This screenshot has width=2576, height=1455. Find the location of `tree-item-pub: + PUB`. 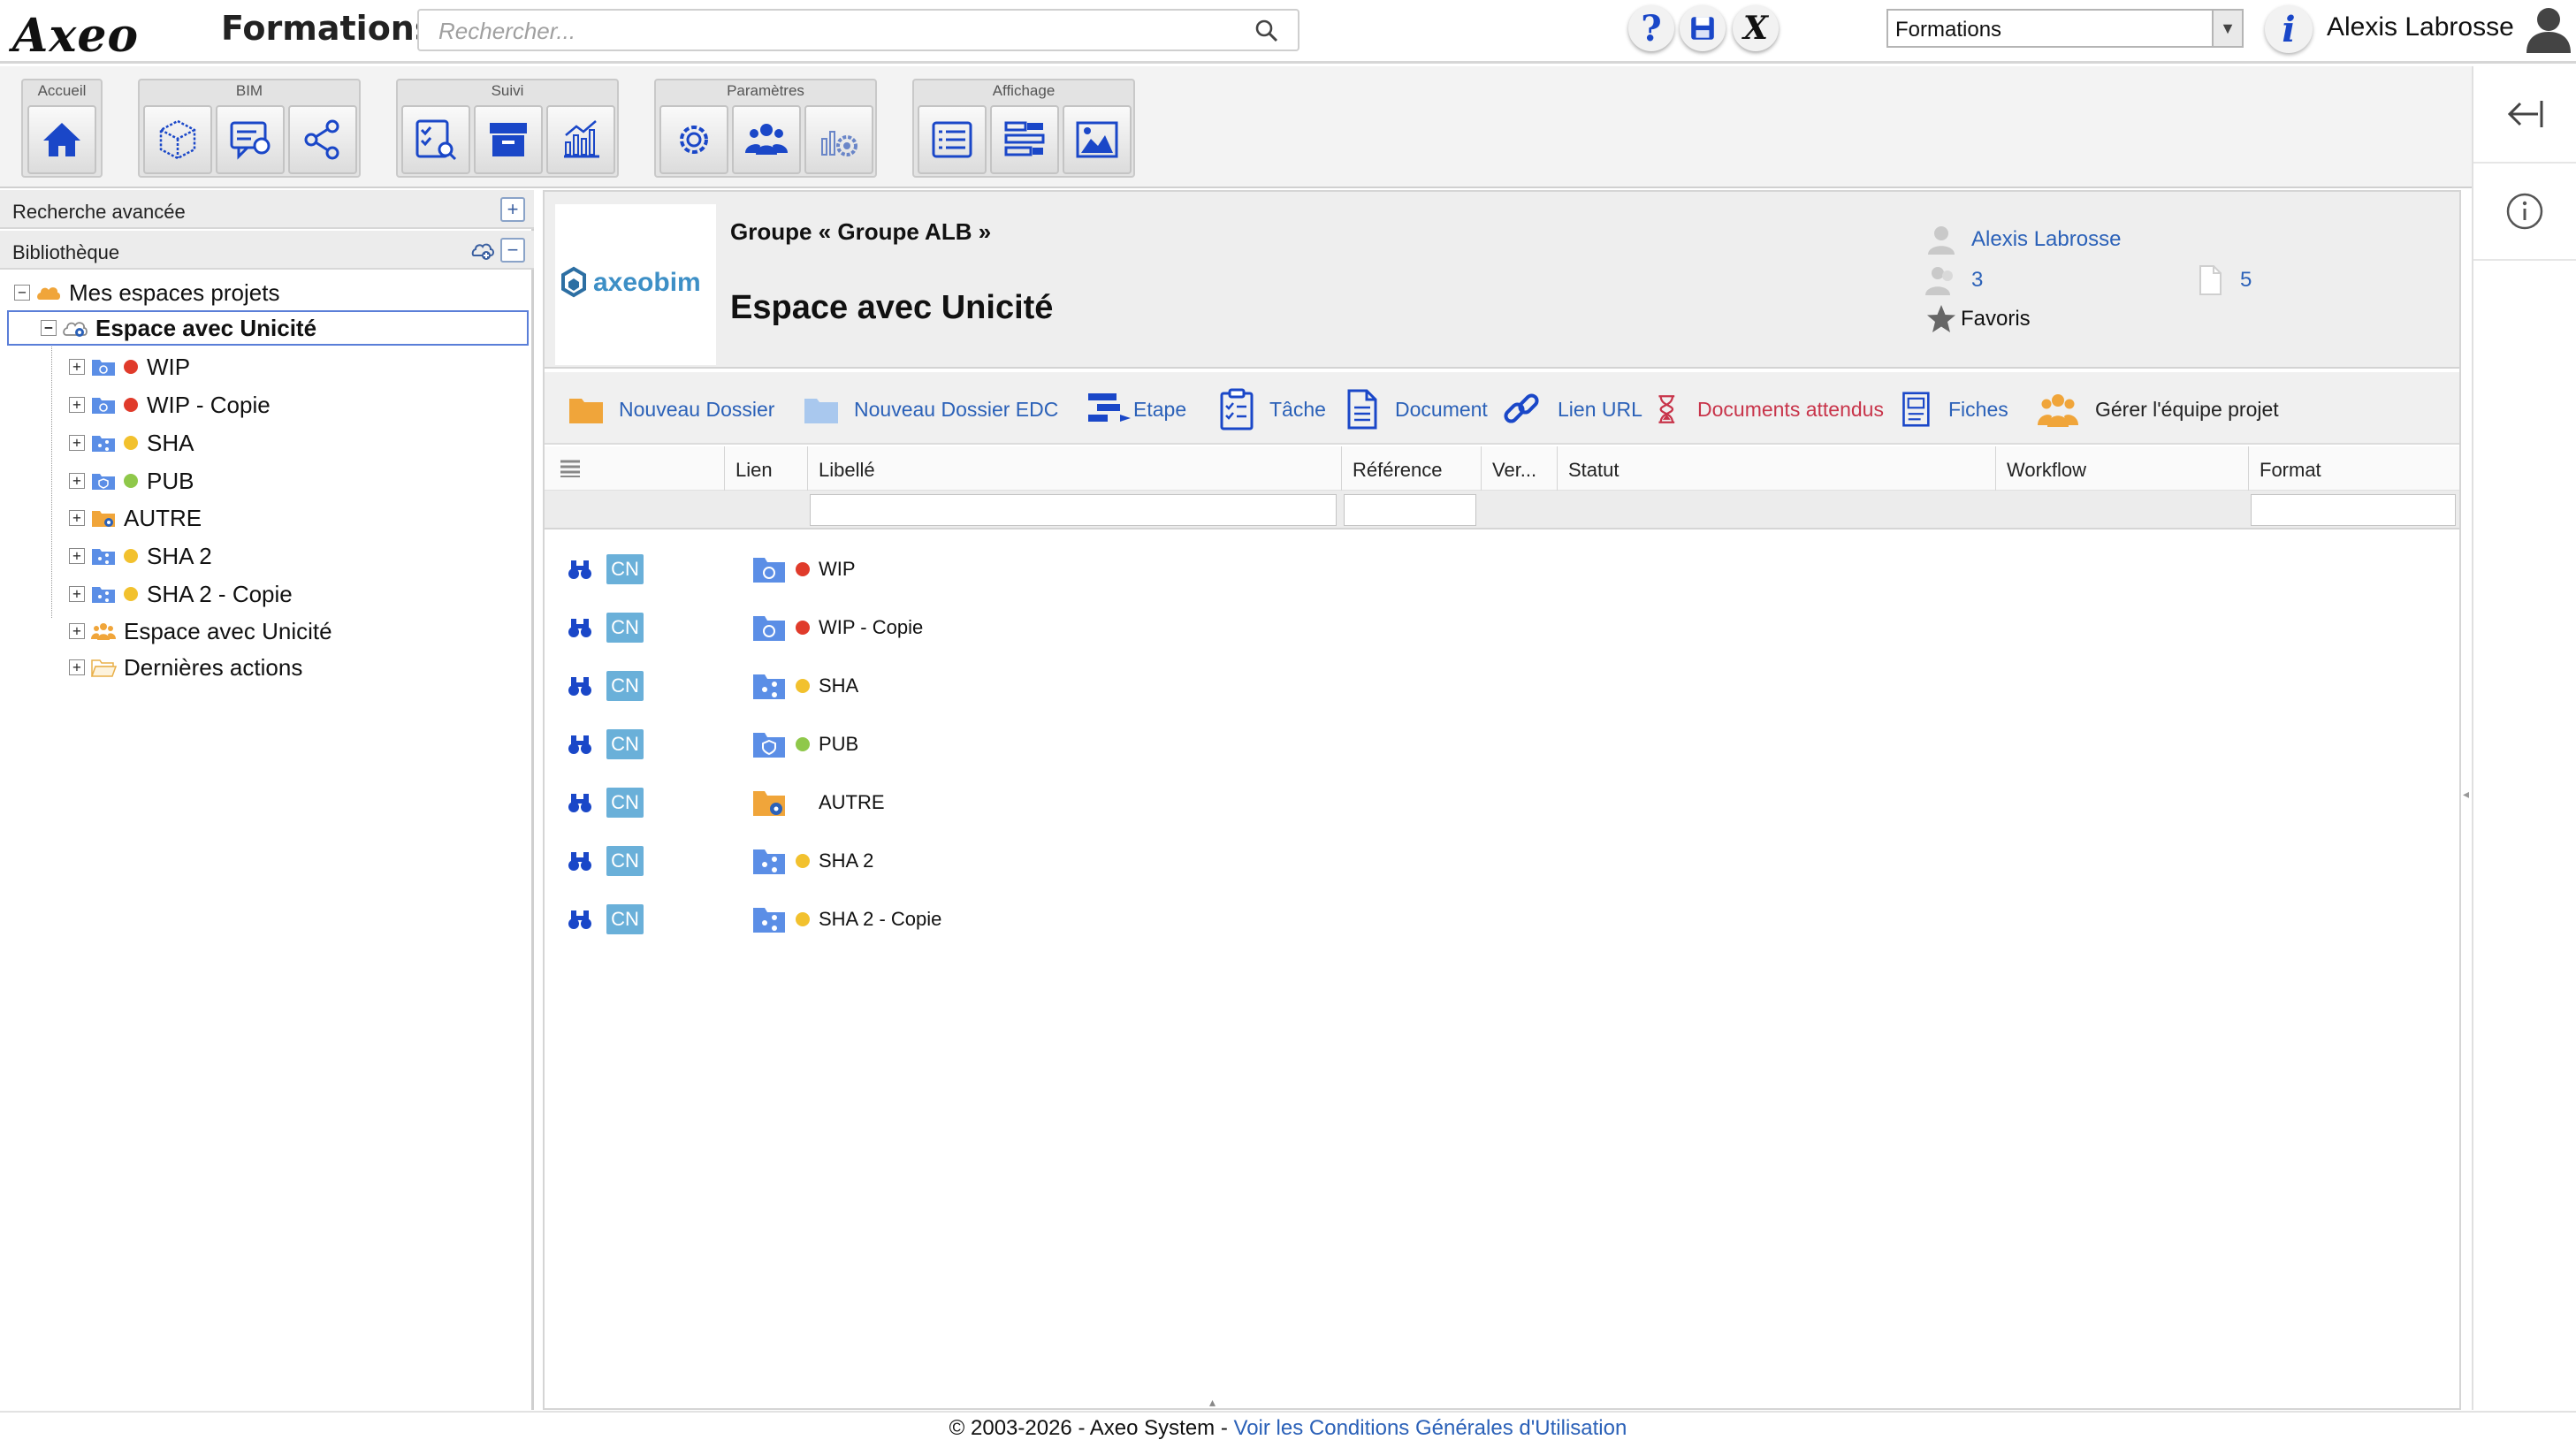

tree-item-pub: + PUB is located at coordinates (131, 481).